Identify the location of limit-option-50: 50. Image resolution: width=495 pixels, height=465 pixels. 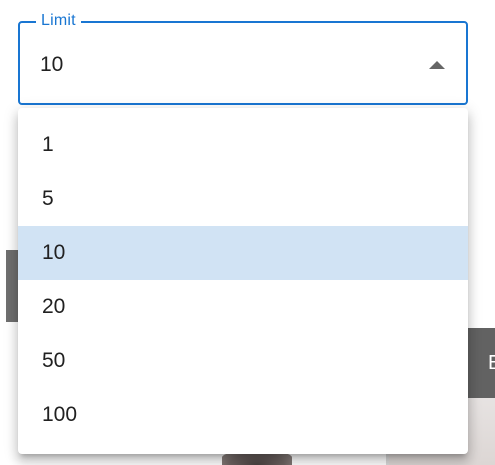
(243, 361).